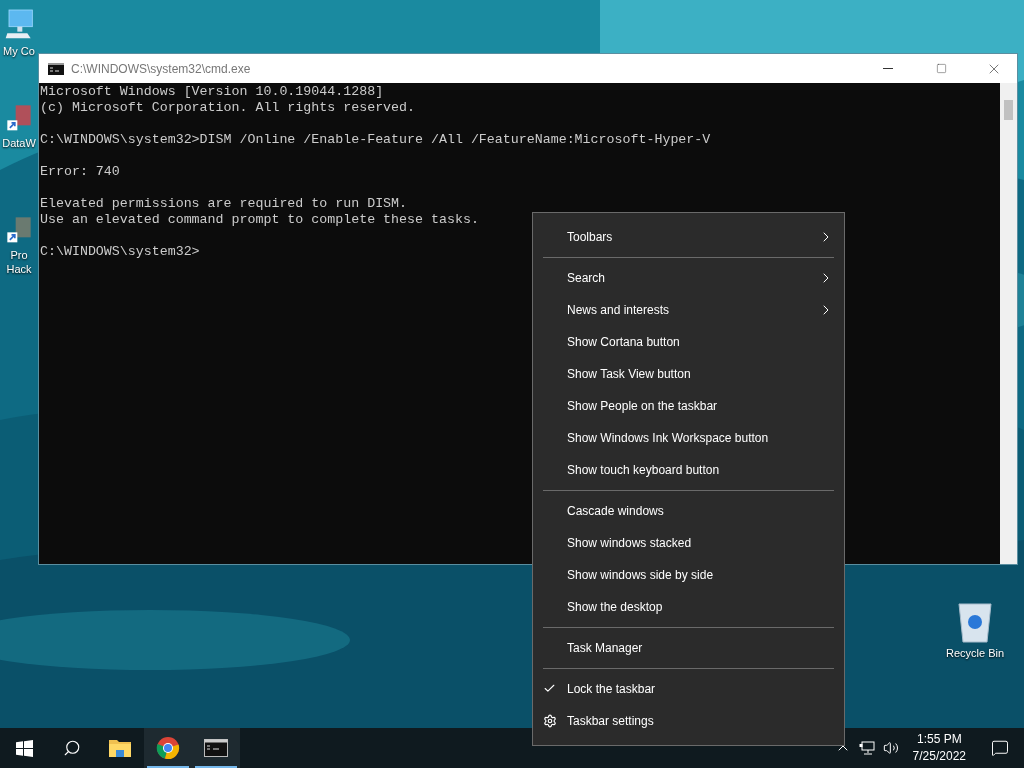 The image size is (1024, 768). What do you see at coordinates (866, 748) in the screenshot?
I see `monitor-icon` at bounding box center [866, 748].